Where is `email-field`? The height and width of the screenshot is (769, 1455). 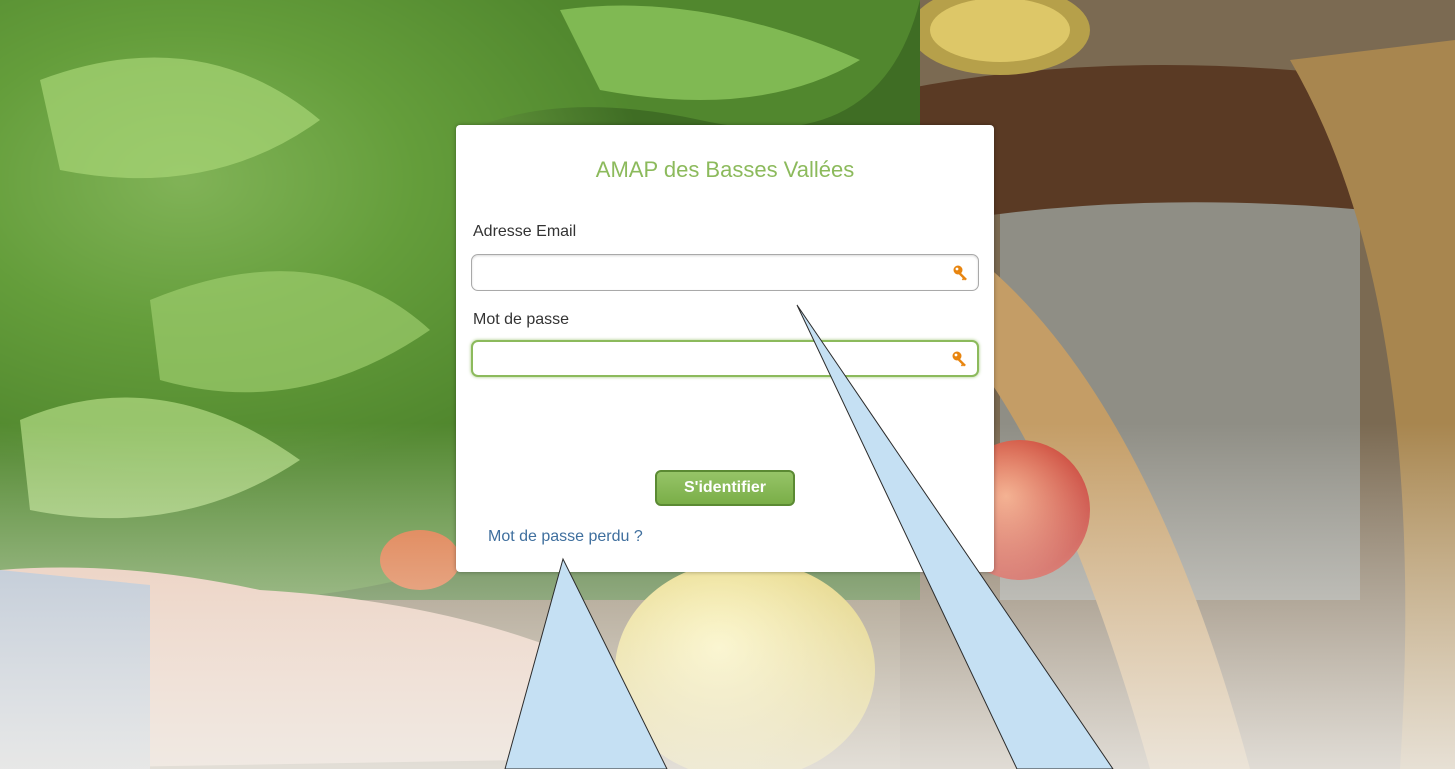
email-field is located at coordinates (725, 272).